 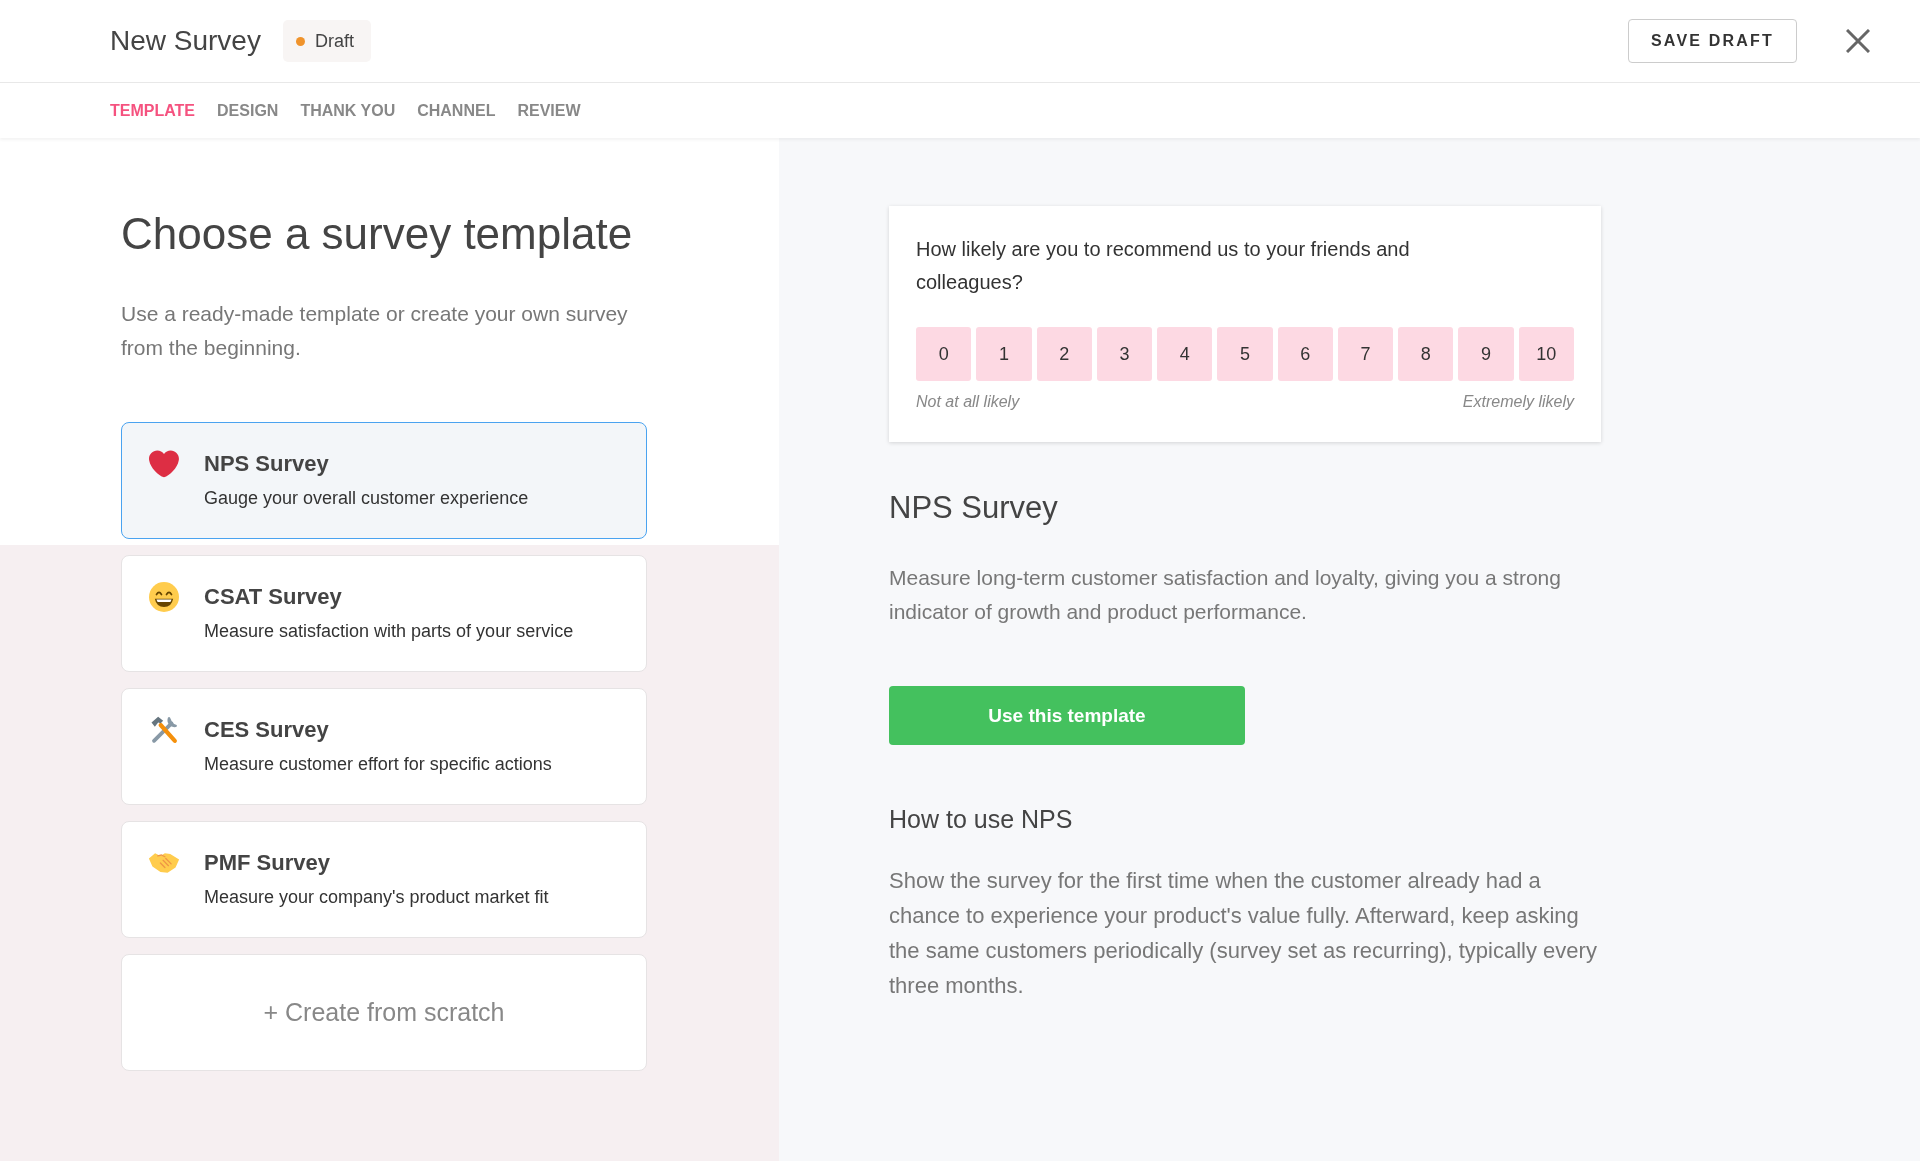 What do you see at coordinates (366, 498) in the screenshot?
I see `template-description: Gauge your overall customer experience` at bounding box center [366, 498].